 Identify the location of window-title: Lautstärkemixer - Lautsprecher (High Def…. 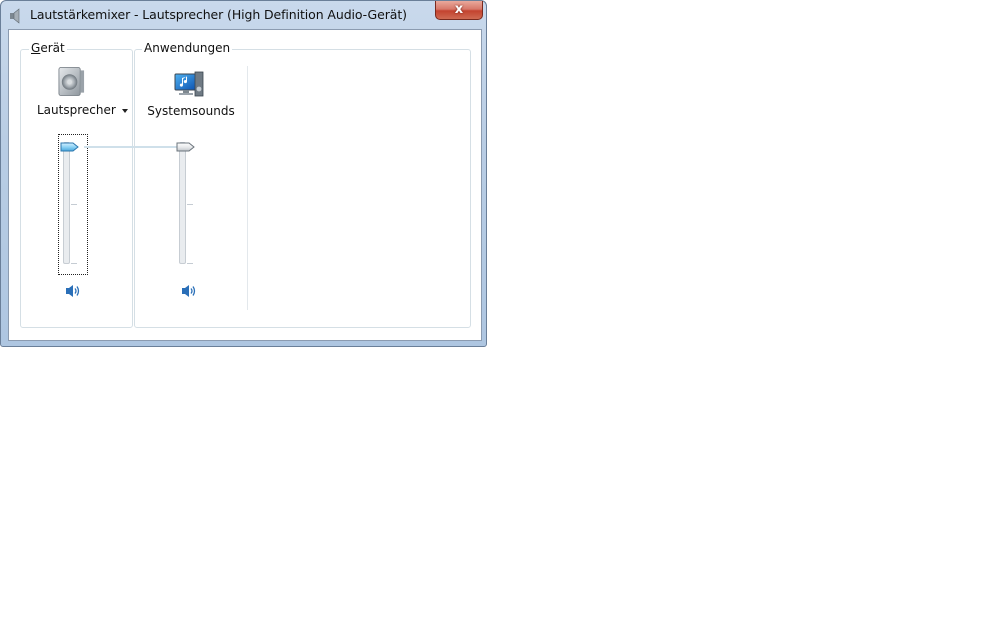
(218, 14).